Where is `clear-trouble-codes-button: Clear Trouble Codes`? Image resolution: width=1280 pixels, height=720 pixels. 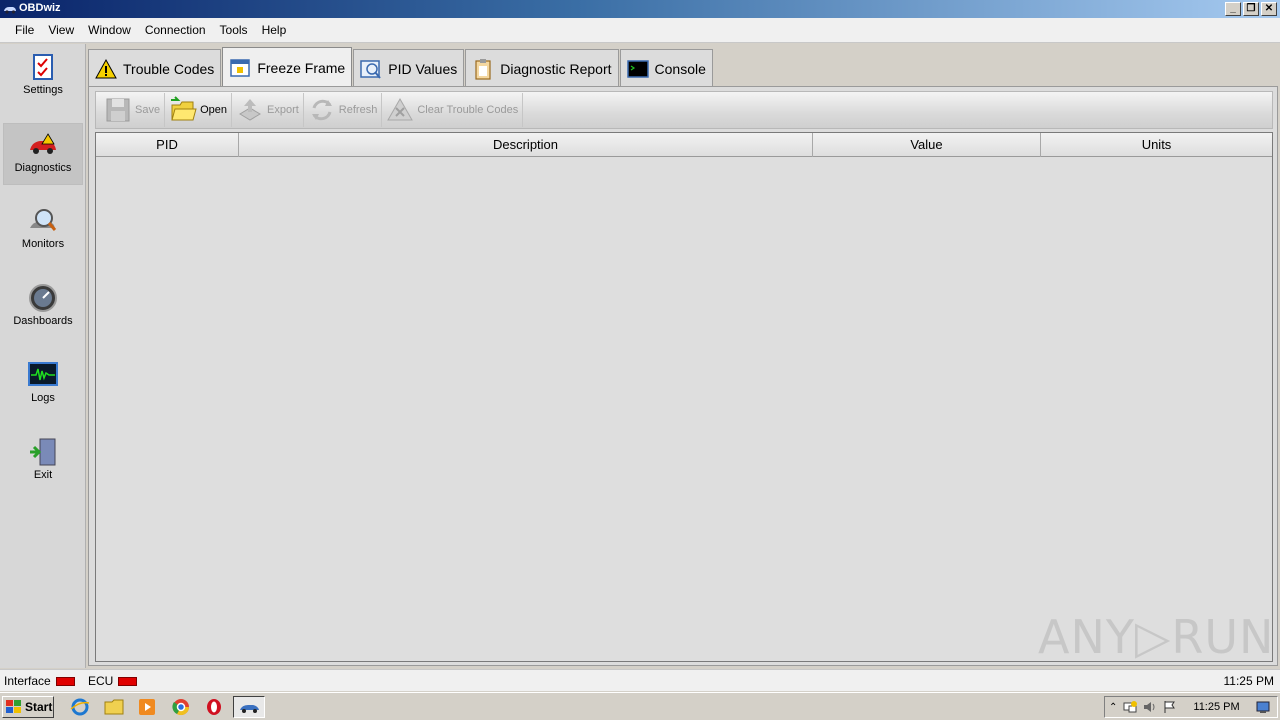 clear-trouble-codes-button: Clear Trouble Codes is located at coordinates (453, 110).